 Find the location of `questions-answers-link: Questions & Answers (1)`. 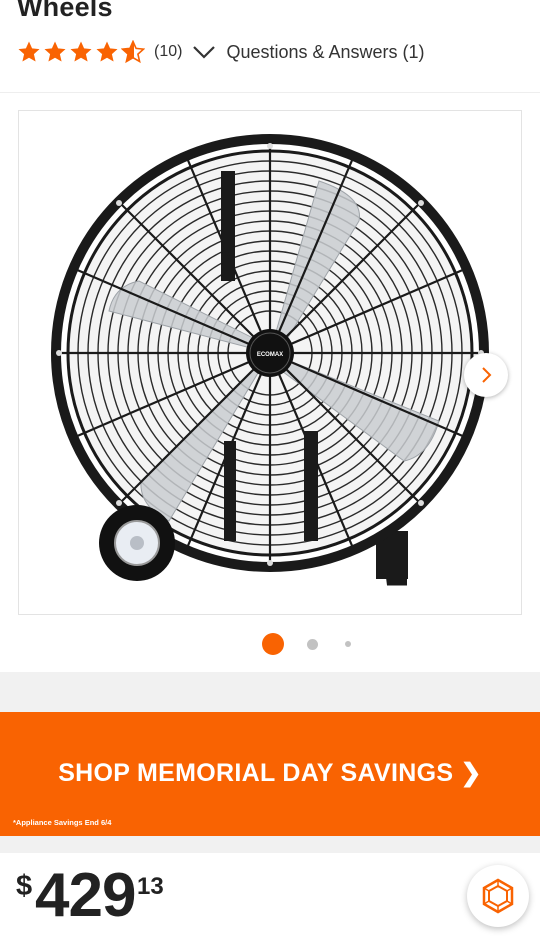

questions-answers-link: Questions & Answers (1) is located at coordinates (325, 52).